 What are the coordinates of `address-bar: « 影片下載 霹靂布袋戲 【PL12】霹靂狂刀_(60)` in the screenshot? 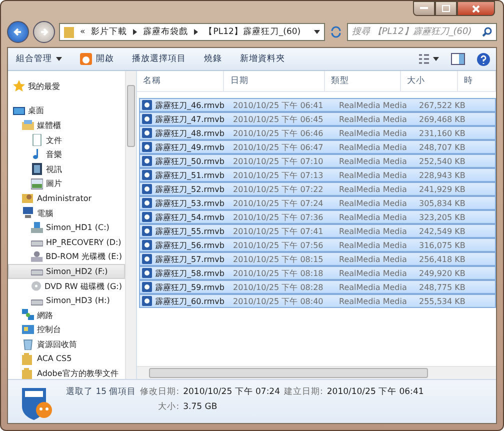 It's located at (192, 32).